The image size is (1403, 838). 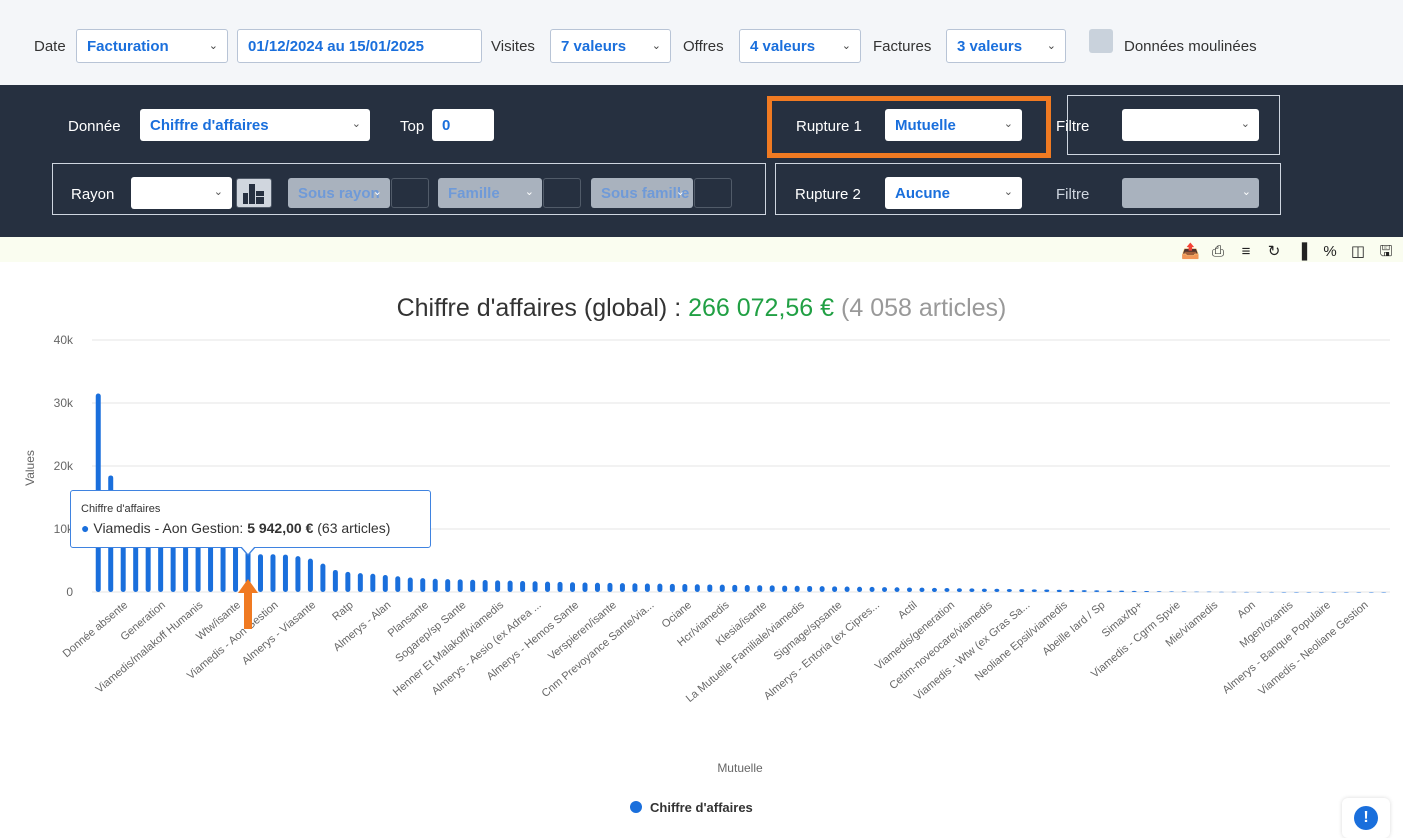 I want to click on y-tick-label: 0, so click(x=69, y=592).